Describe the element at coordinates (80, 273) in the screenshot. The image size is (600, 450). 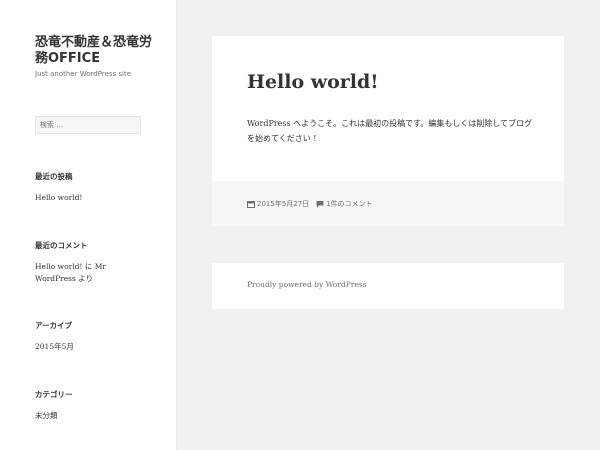
I see `recent-comment-item: Hello world! に Mr WordPress より` at that location.